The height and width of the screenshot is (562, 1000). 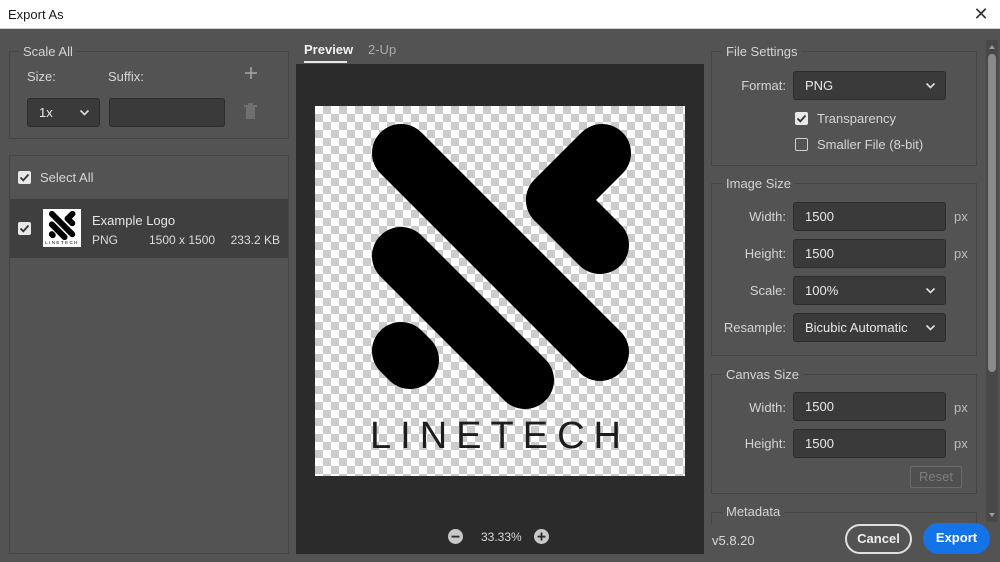 I want to click on scroll-up-icon, so click(x=992, y=47).